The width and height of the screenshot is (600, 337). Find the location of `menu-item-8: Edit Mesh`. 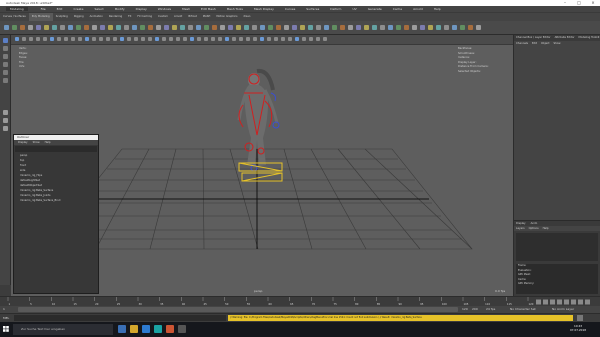

menu-item-8: Edit Mesh is located at coordinates (208, 9).